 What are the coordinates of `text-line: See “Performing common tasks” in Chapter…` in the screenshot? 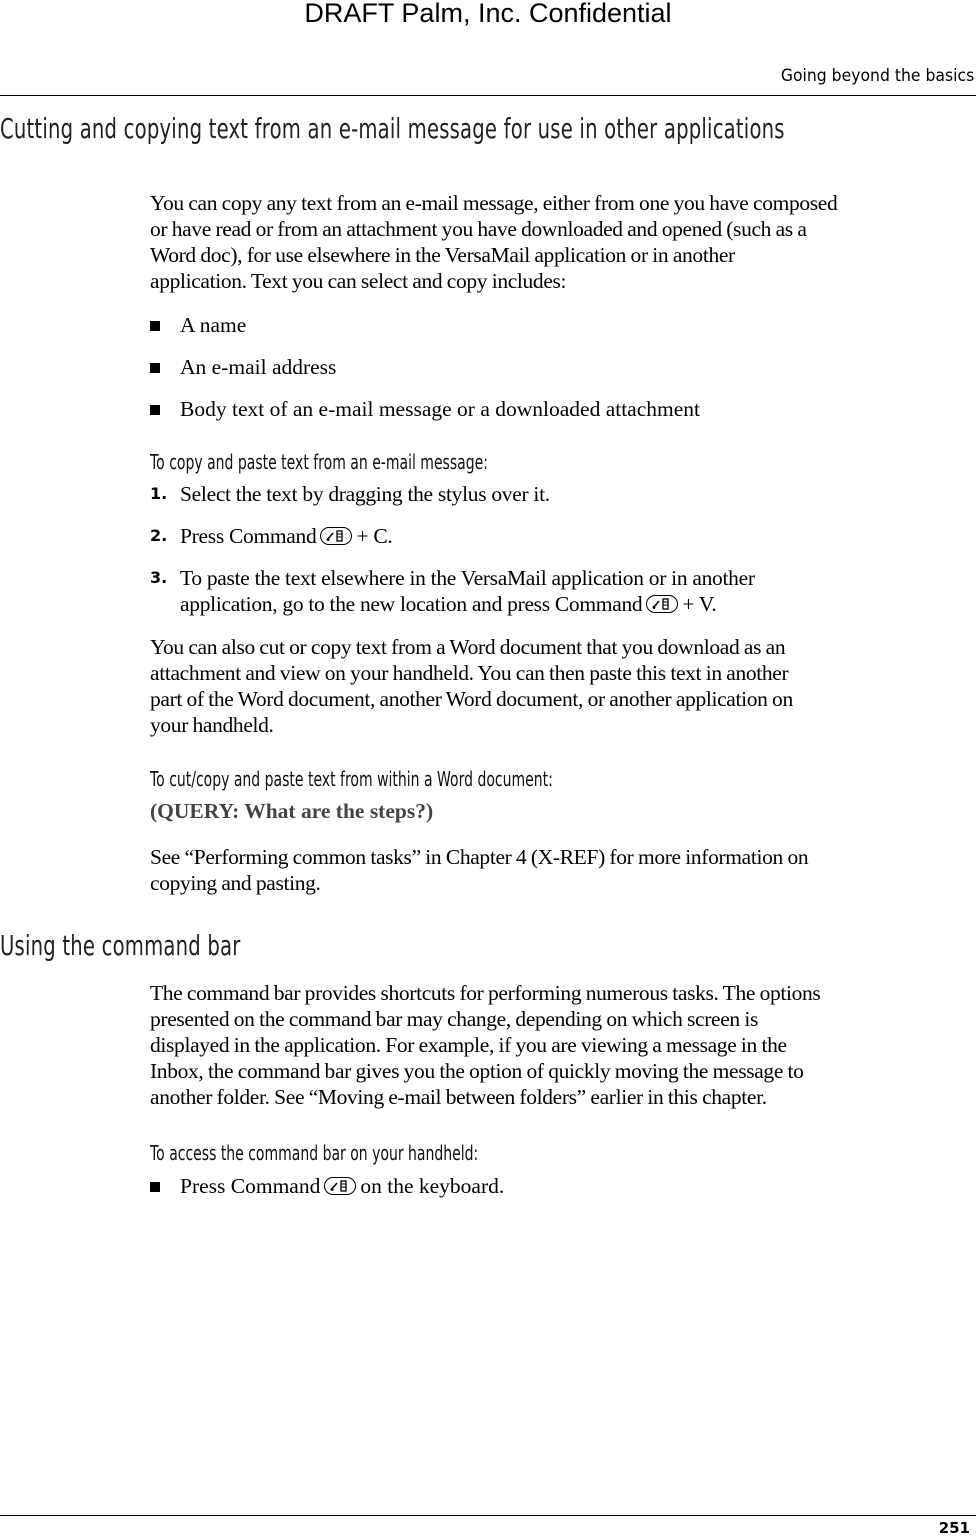 It's located at (479, 857).